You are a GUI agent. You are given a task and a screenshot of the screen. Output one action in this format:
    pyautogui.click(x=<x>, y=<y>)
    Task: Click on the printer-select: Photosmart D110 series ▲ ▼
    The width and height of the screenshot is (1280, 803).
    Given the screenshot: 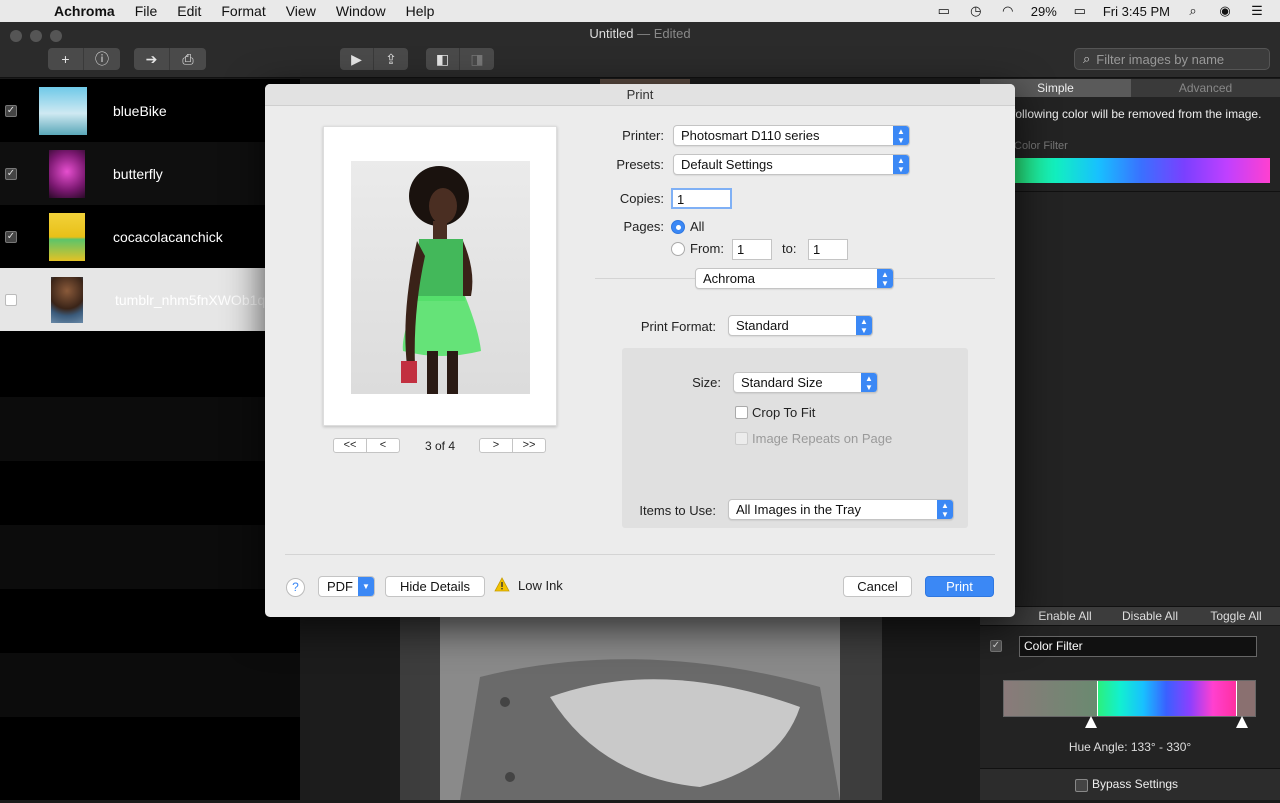 What is the action you would take?
    pyautogui.click(x=791, y=135)
    